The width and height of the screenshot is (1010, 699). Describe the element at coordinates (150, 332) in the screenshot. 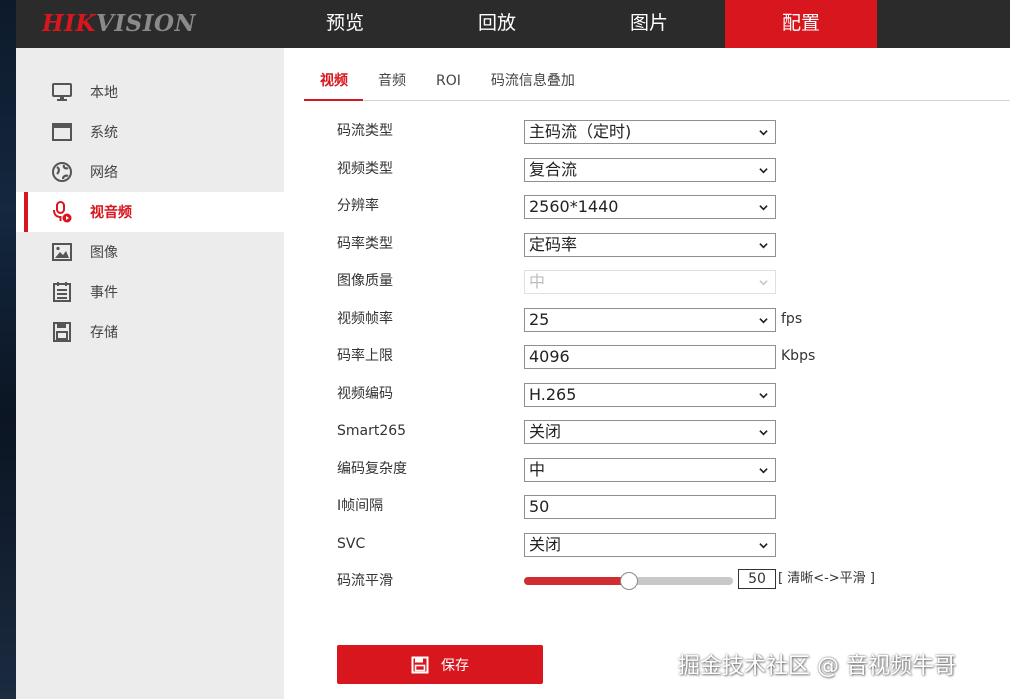

I see `sidebar-item-storage: 存储` at that location.